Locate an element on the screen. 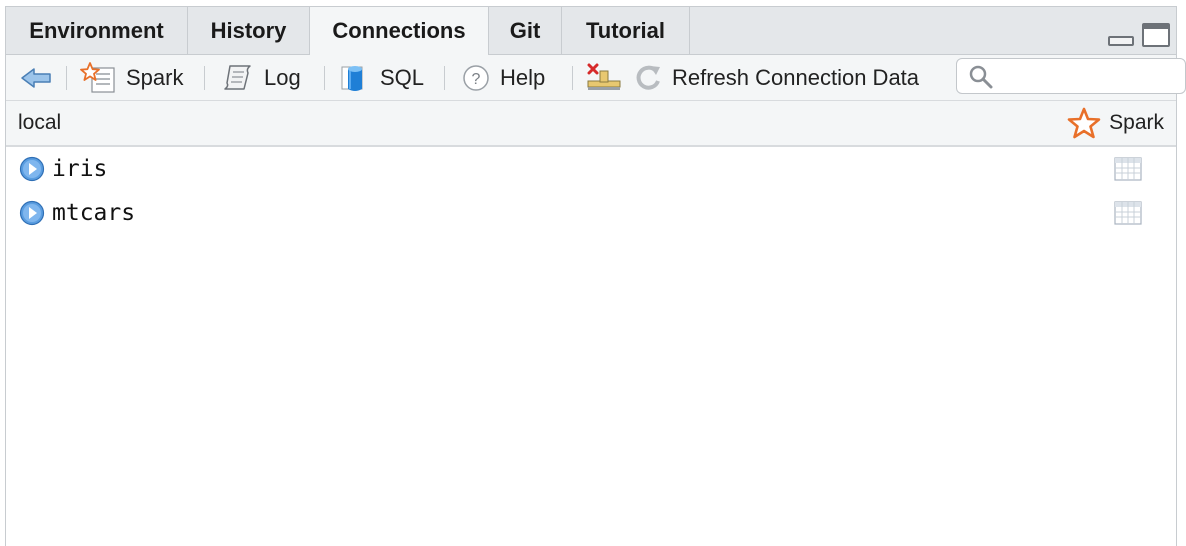  search-input is located at coordinates (1084, 77).